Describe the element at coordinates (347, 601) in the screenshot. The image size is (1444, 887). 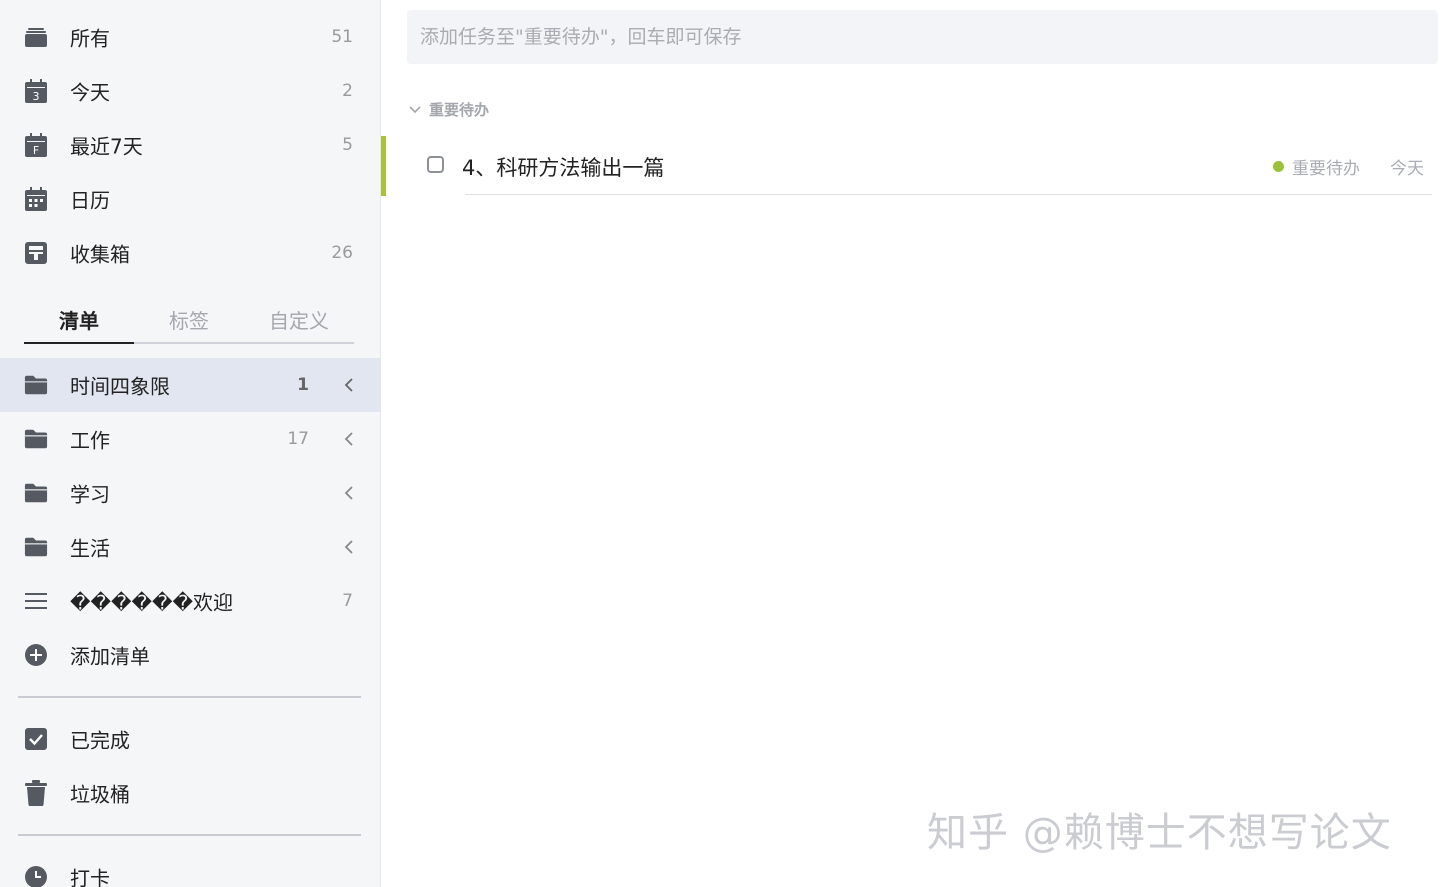
I see `item-count: 7` at that location.